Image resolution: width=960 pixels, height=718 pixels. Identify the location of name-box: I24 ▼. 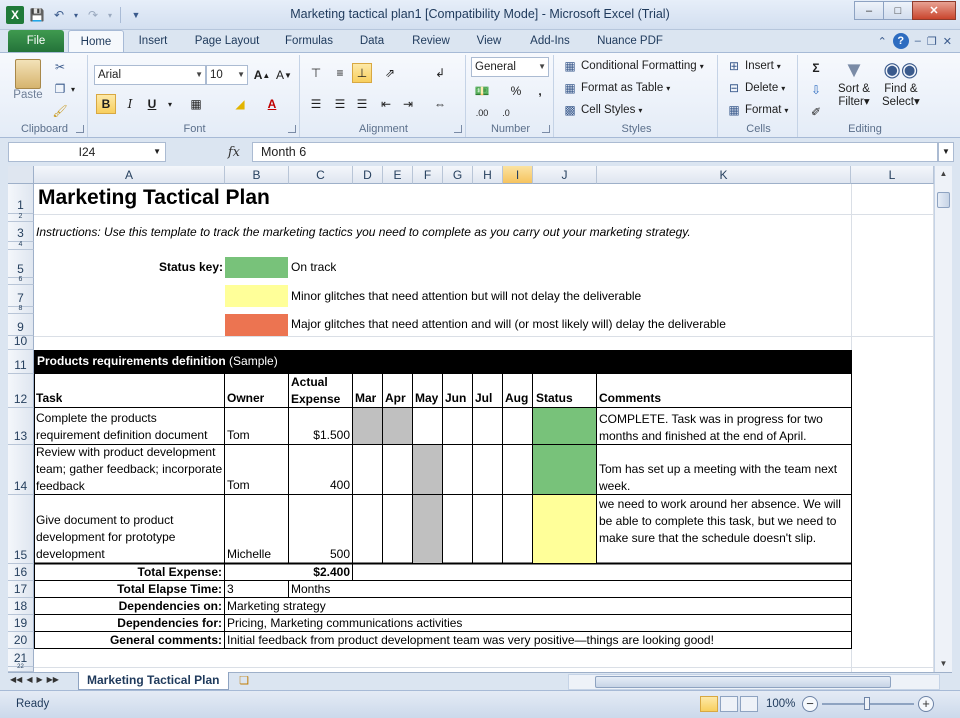
(87, 152).